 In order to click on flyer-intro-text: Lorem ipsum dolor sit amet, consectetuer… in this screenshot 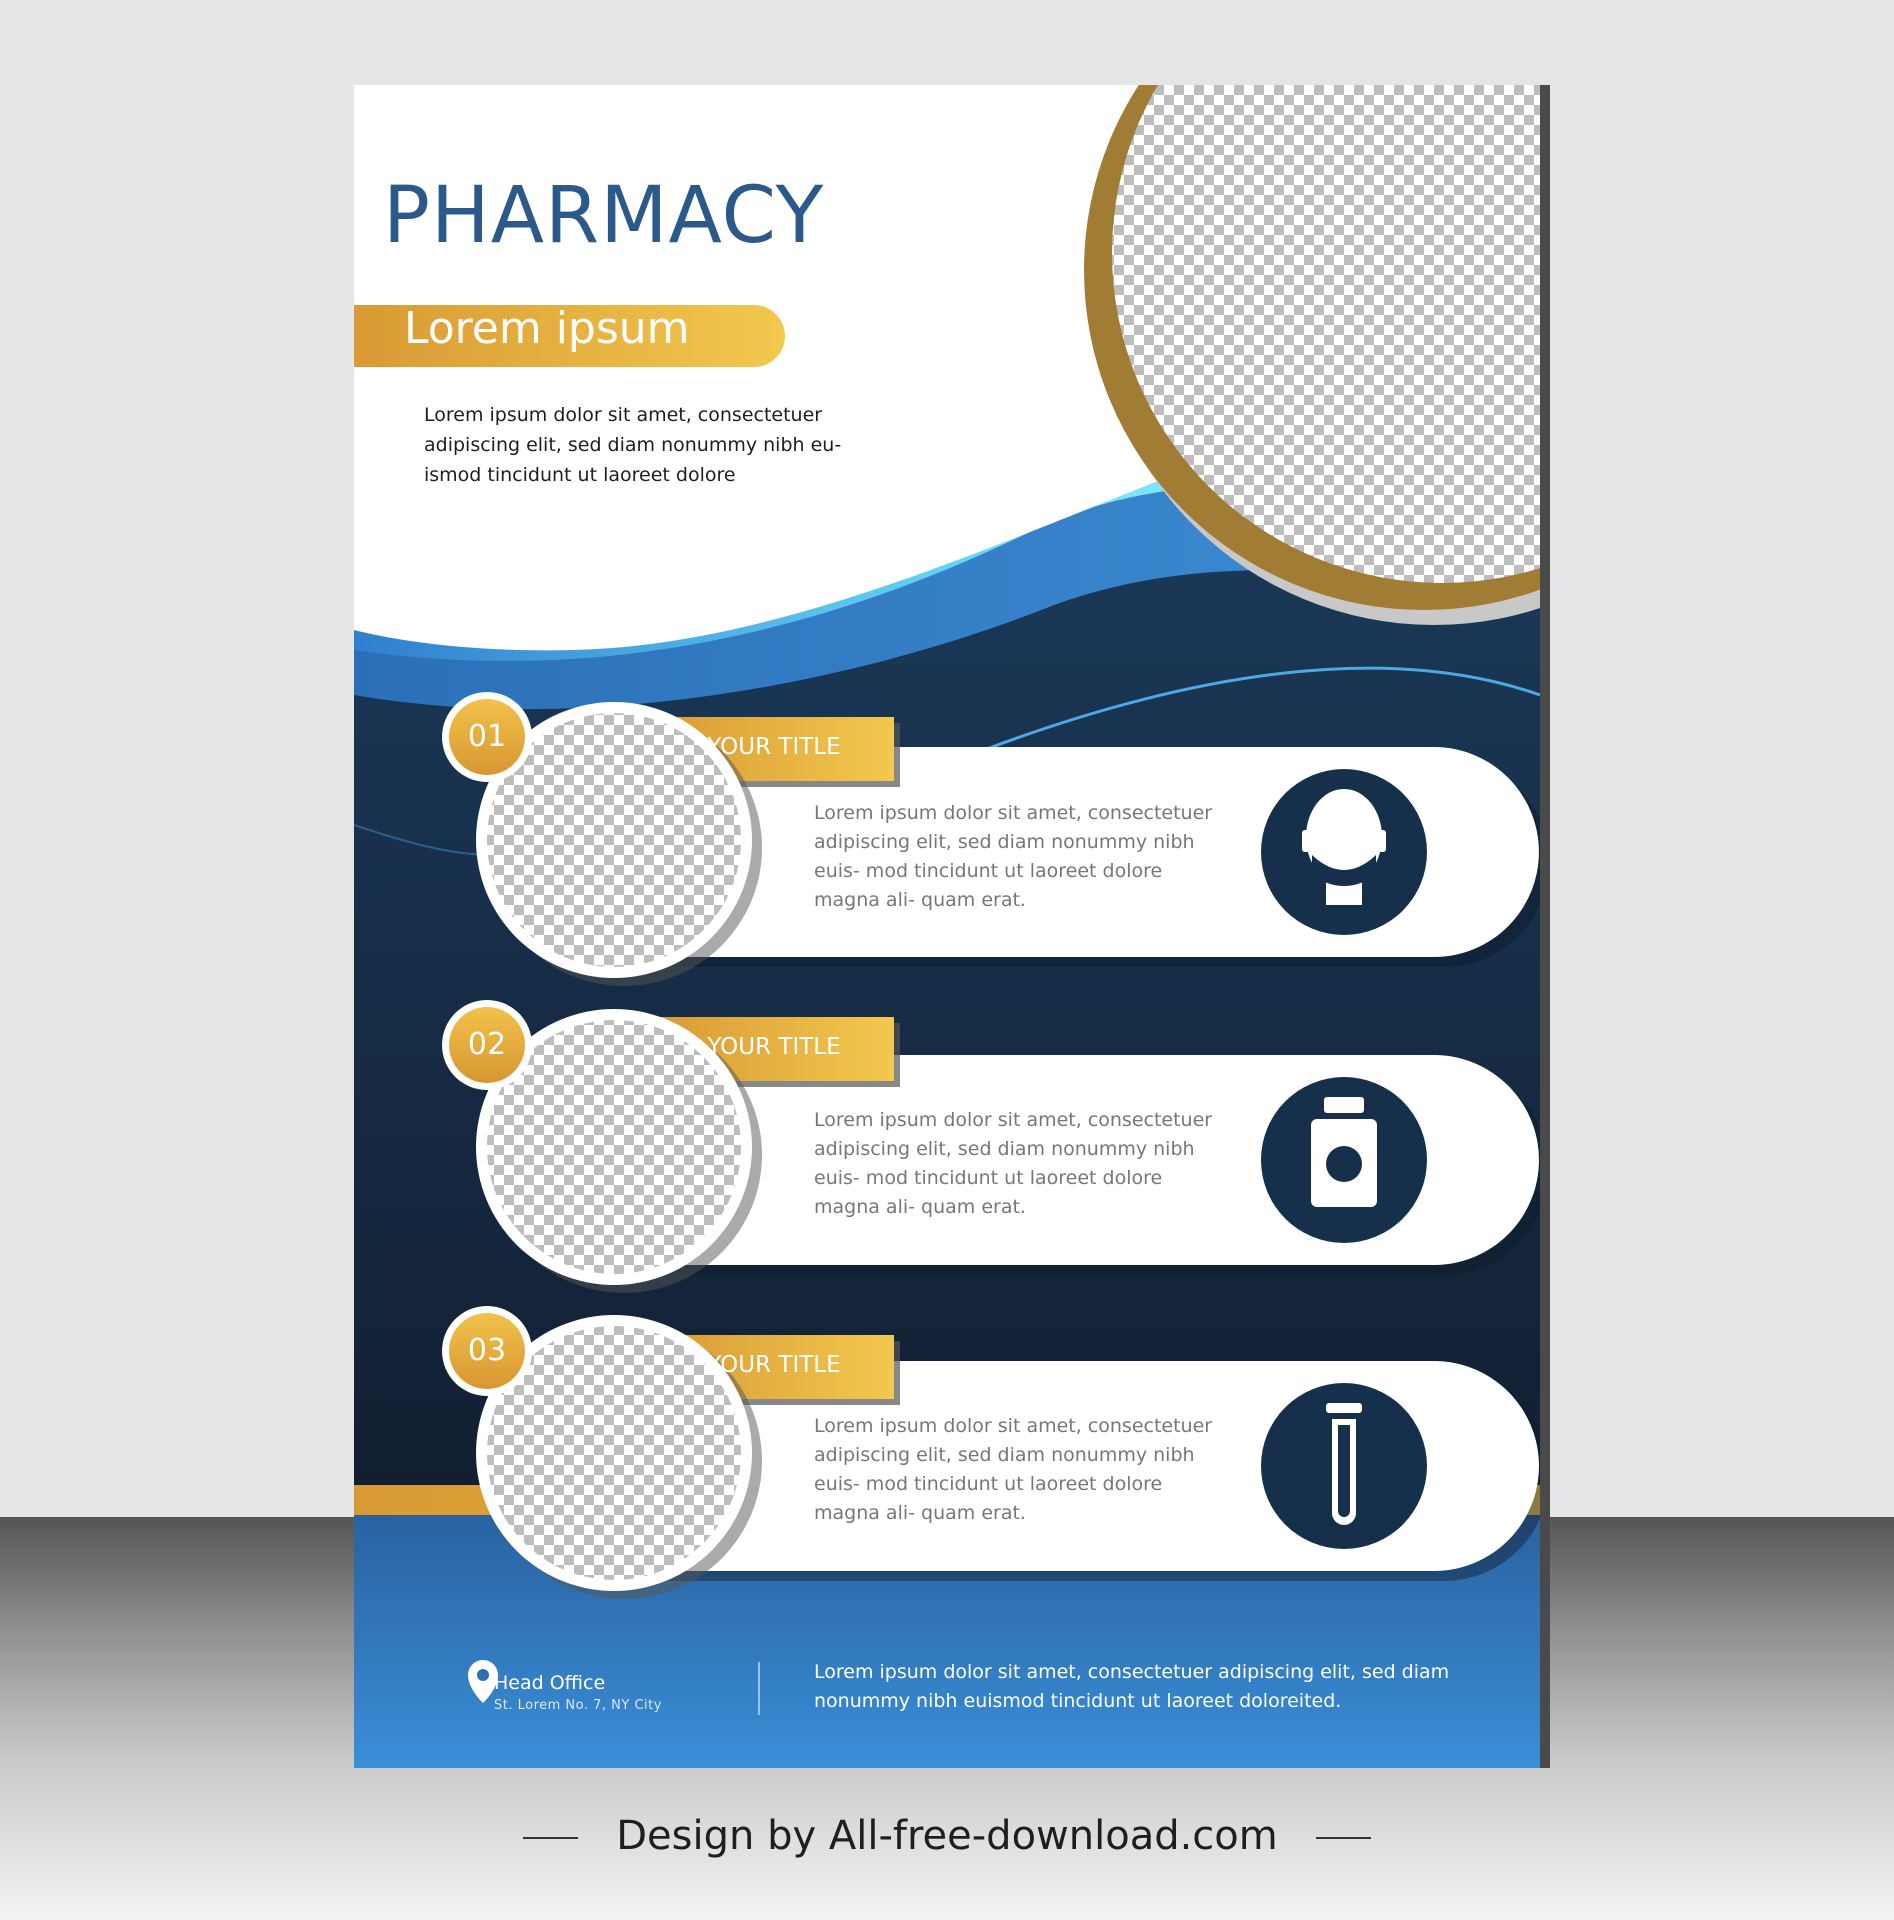, I will do `click(633, 445)`.